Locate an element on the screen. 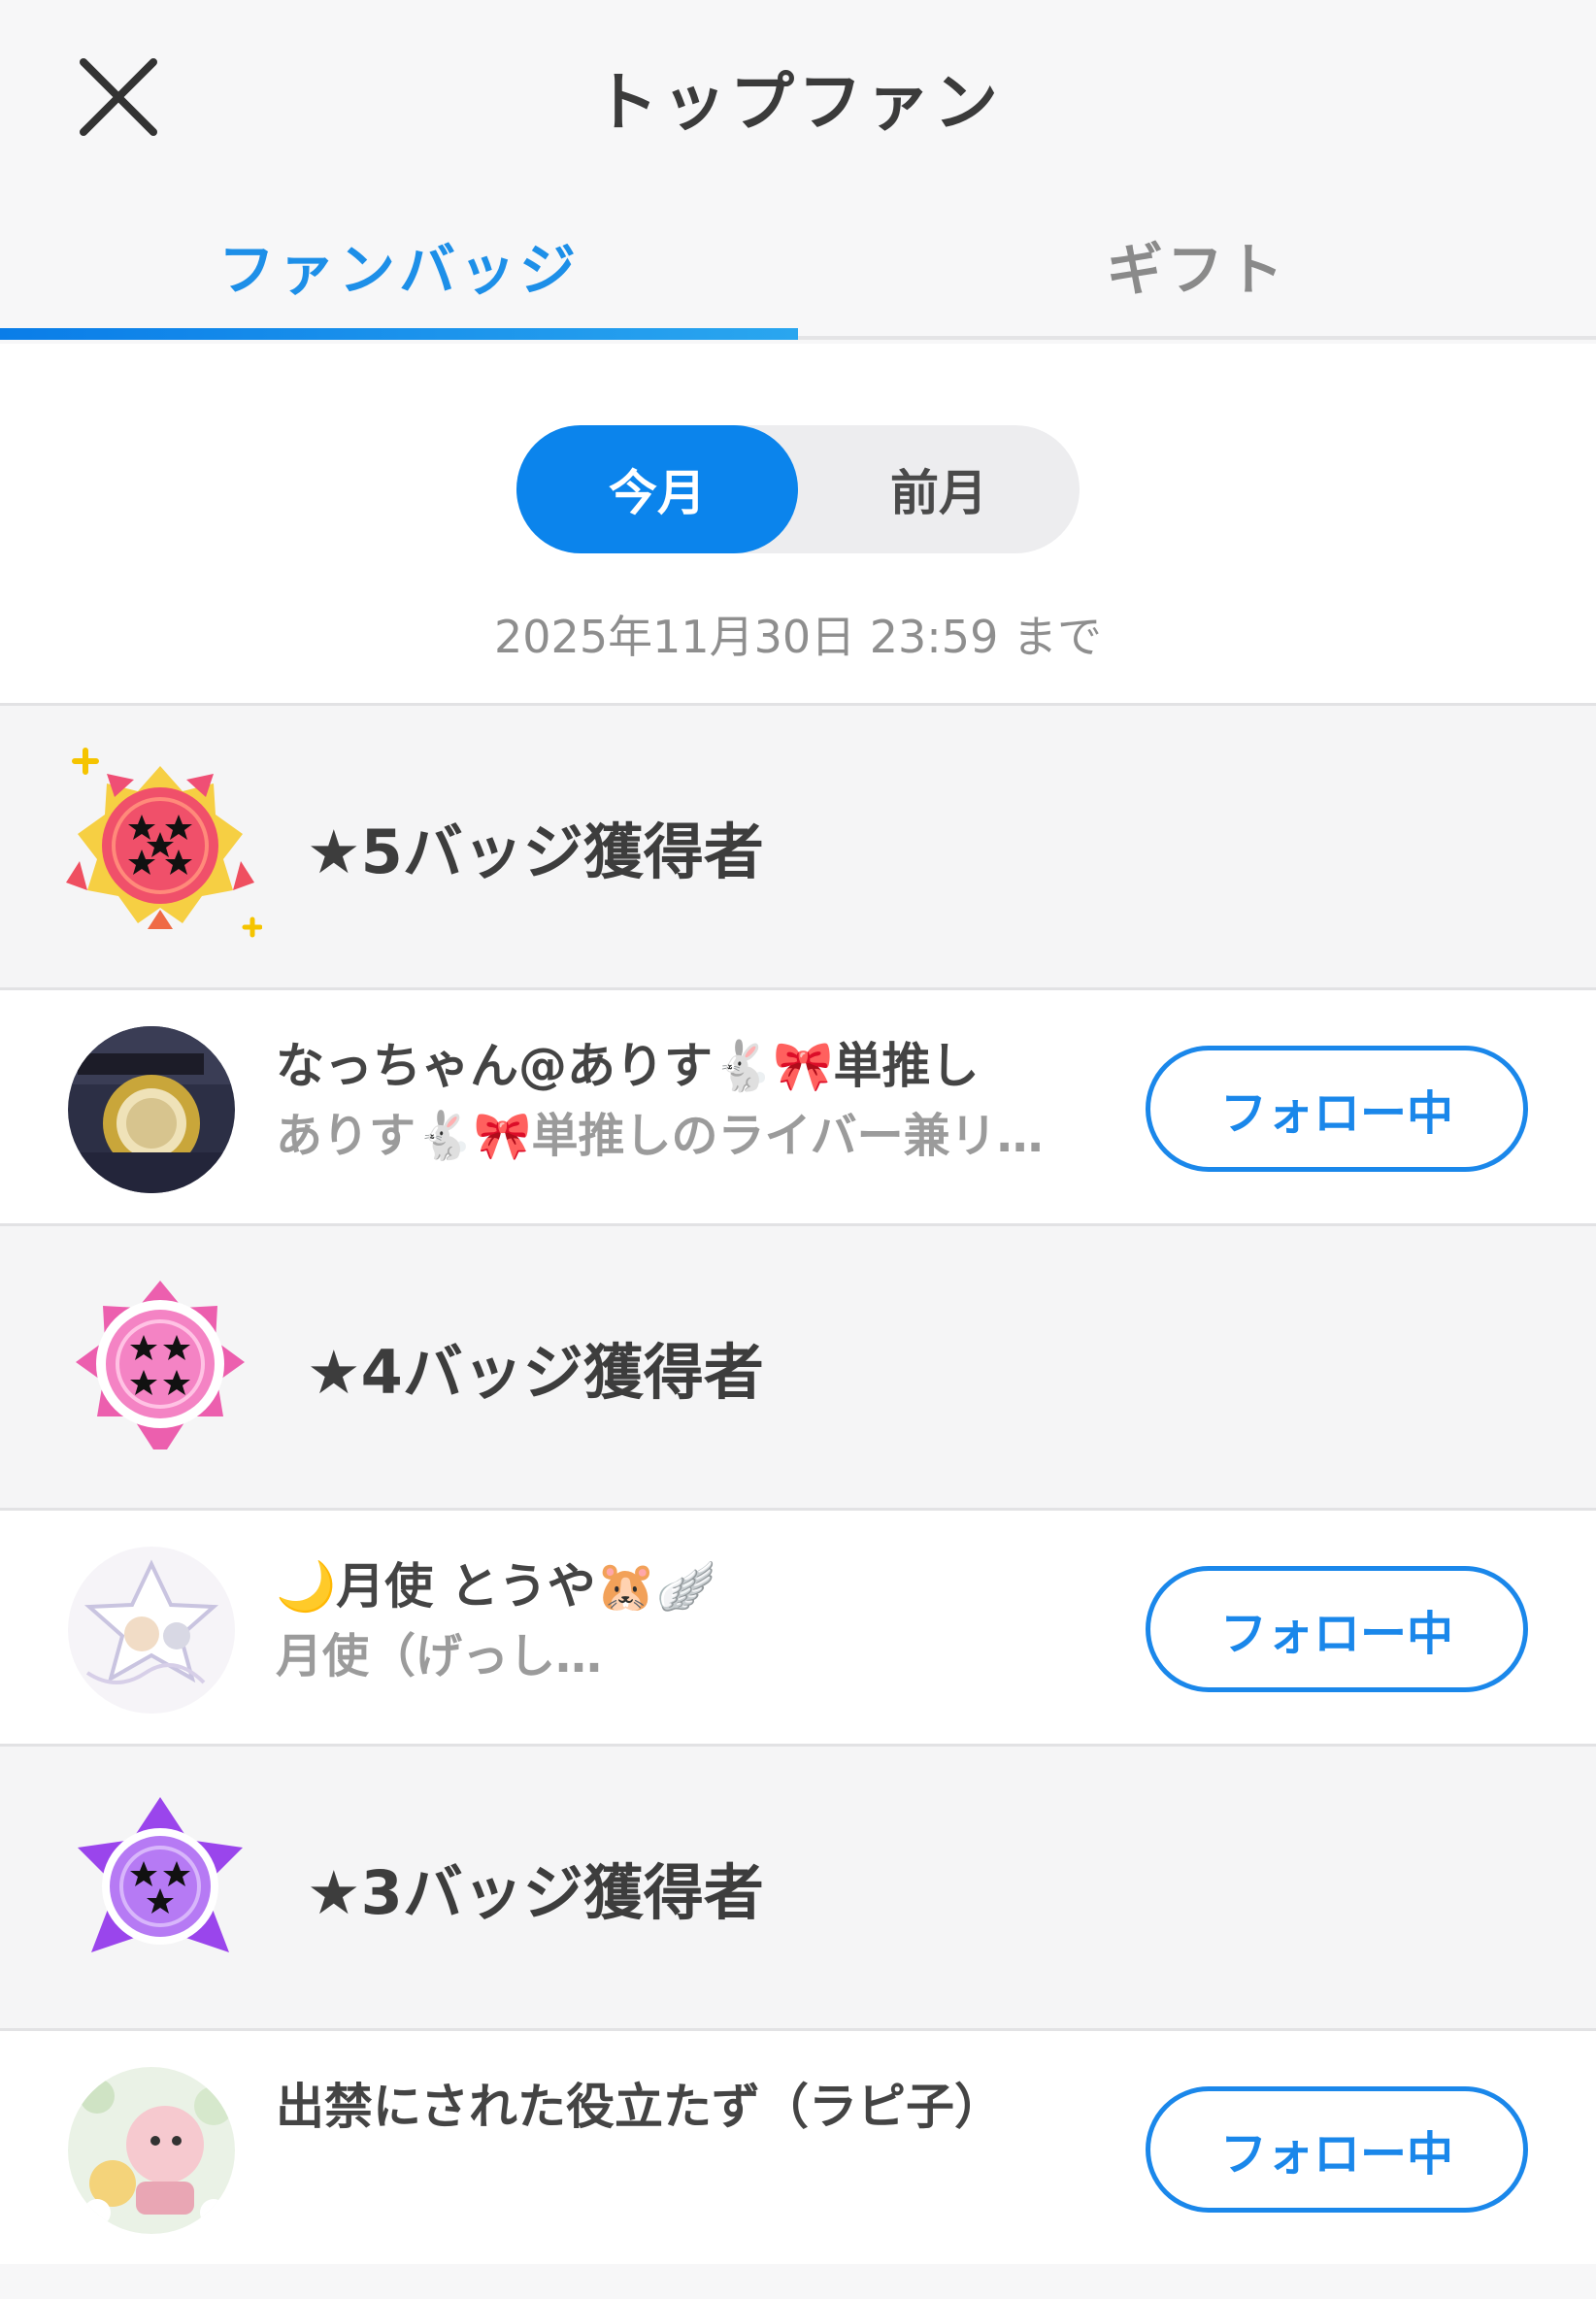 The image size is (1596, 2299). user-name: なっちゃん@ありす🐇🎀単推し is located at coordinates (628, 1066).